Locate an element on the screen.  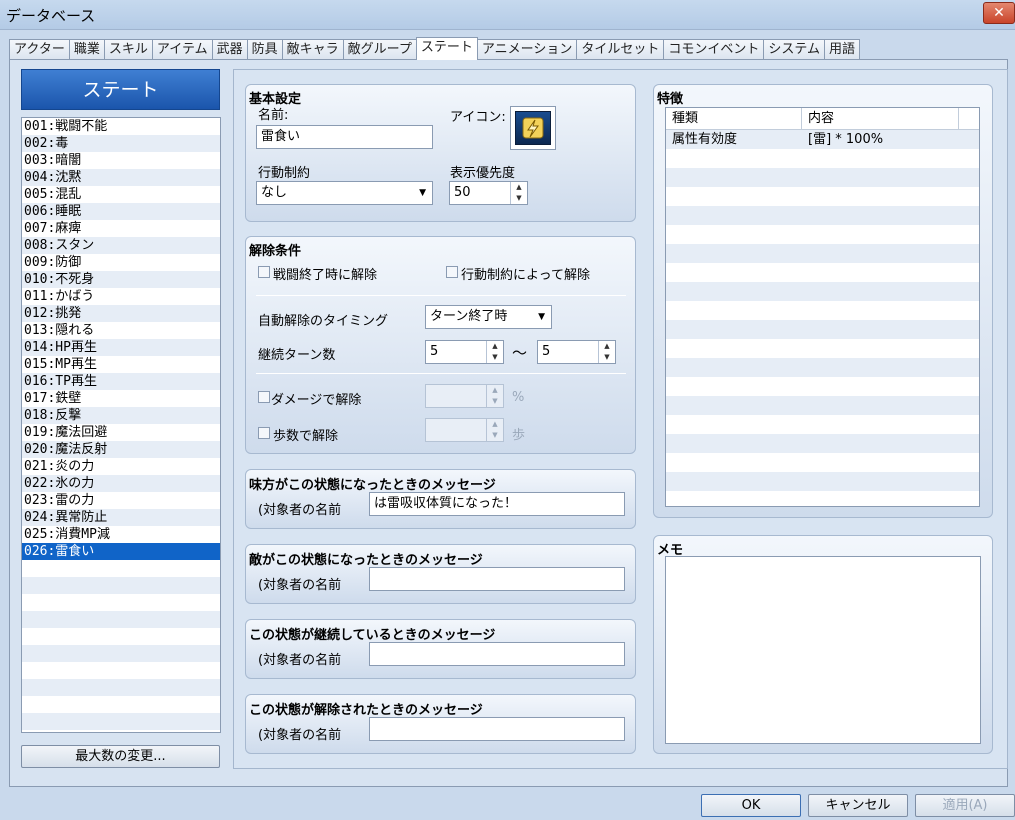
steps-removal-checkbox is located at coordinates (264, 433).